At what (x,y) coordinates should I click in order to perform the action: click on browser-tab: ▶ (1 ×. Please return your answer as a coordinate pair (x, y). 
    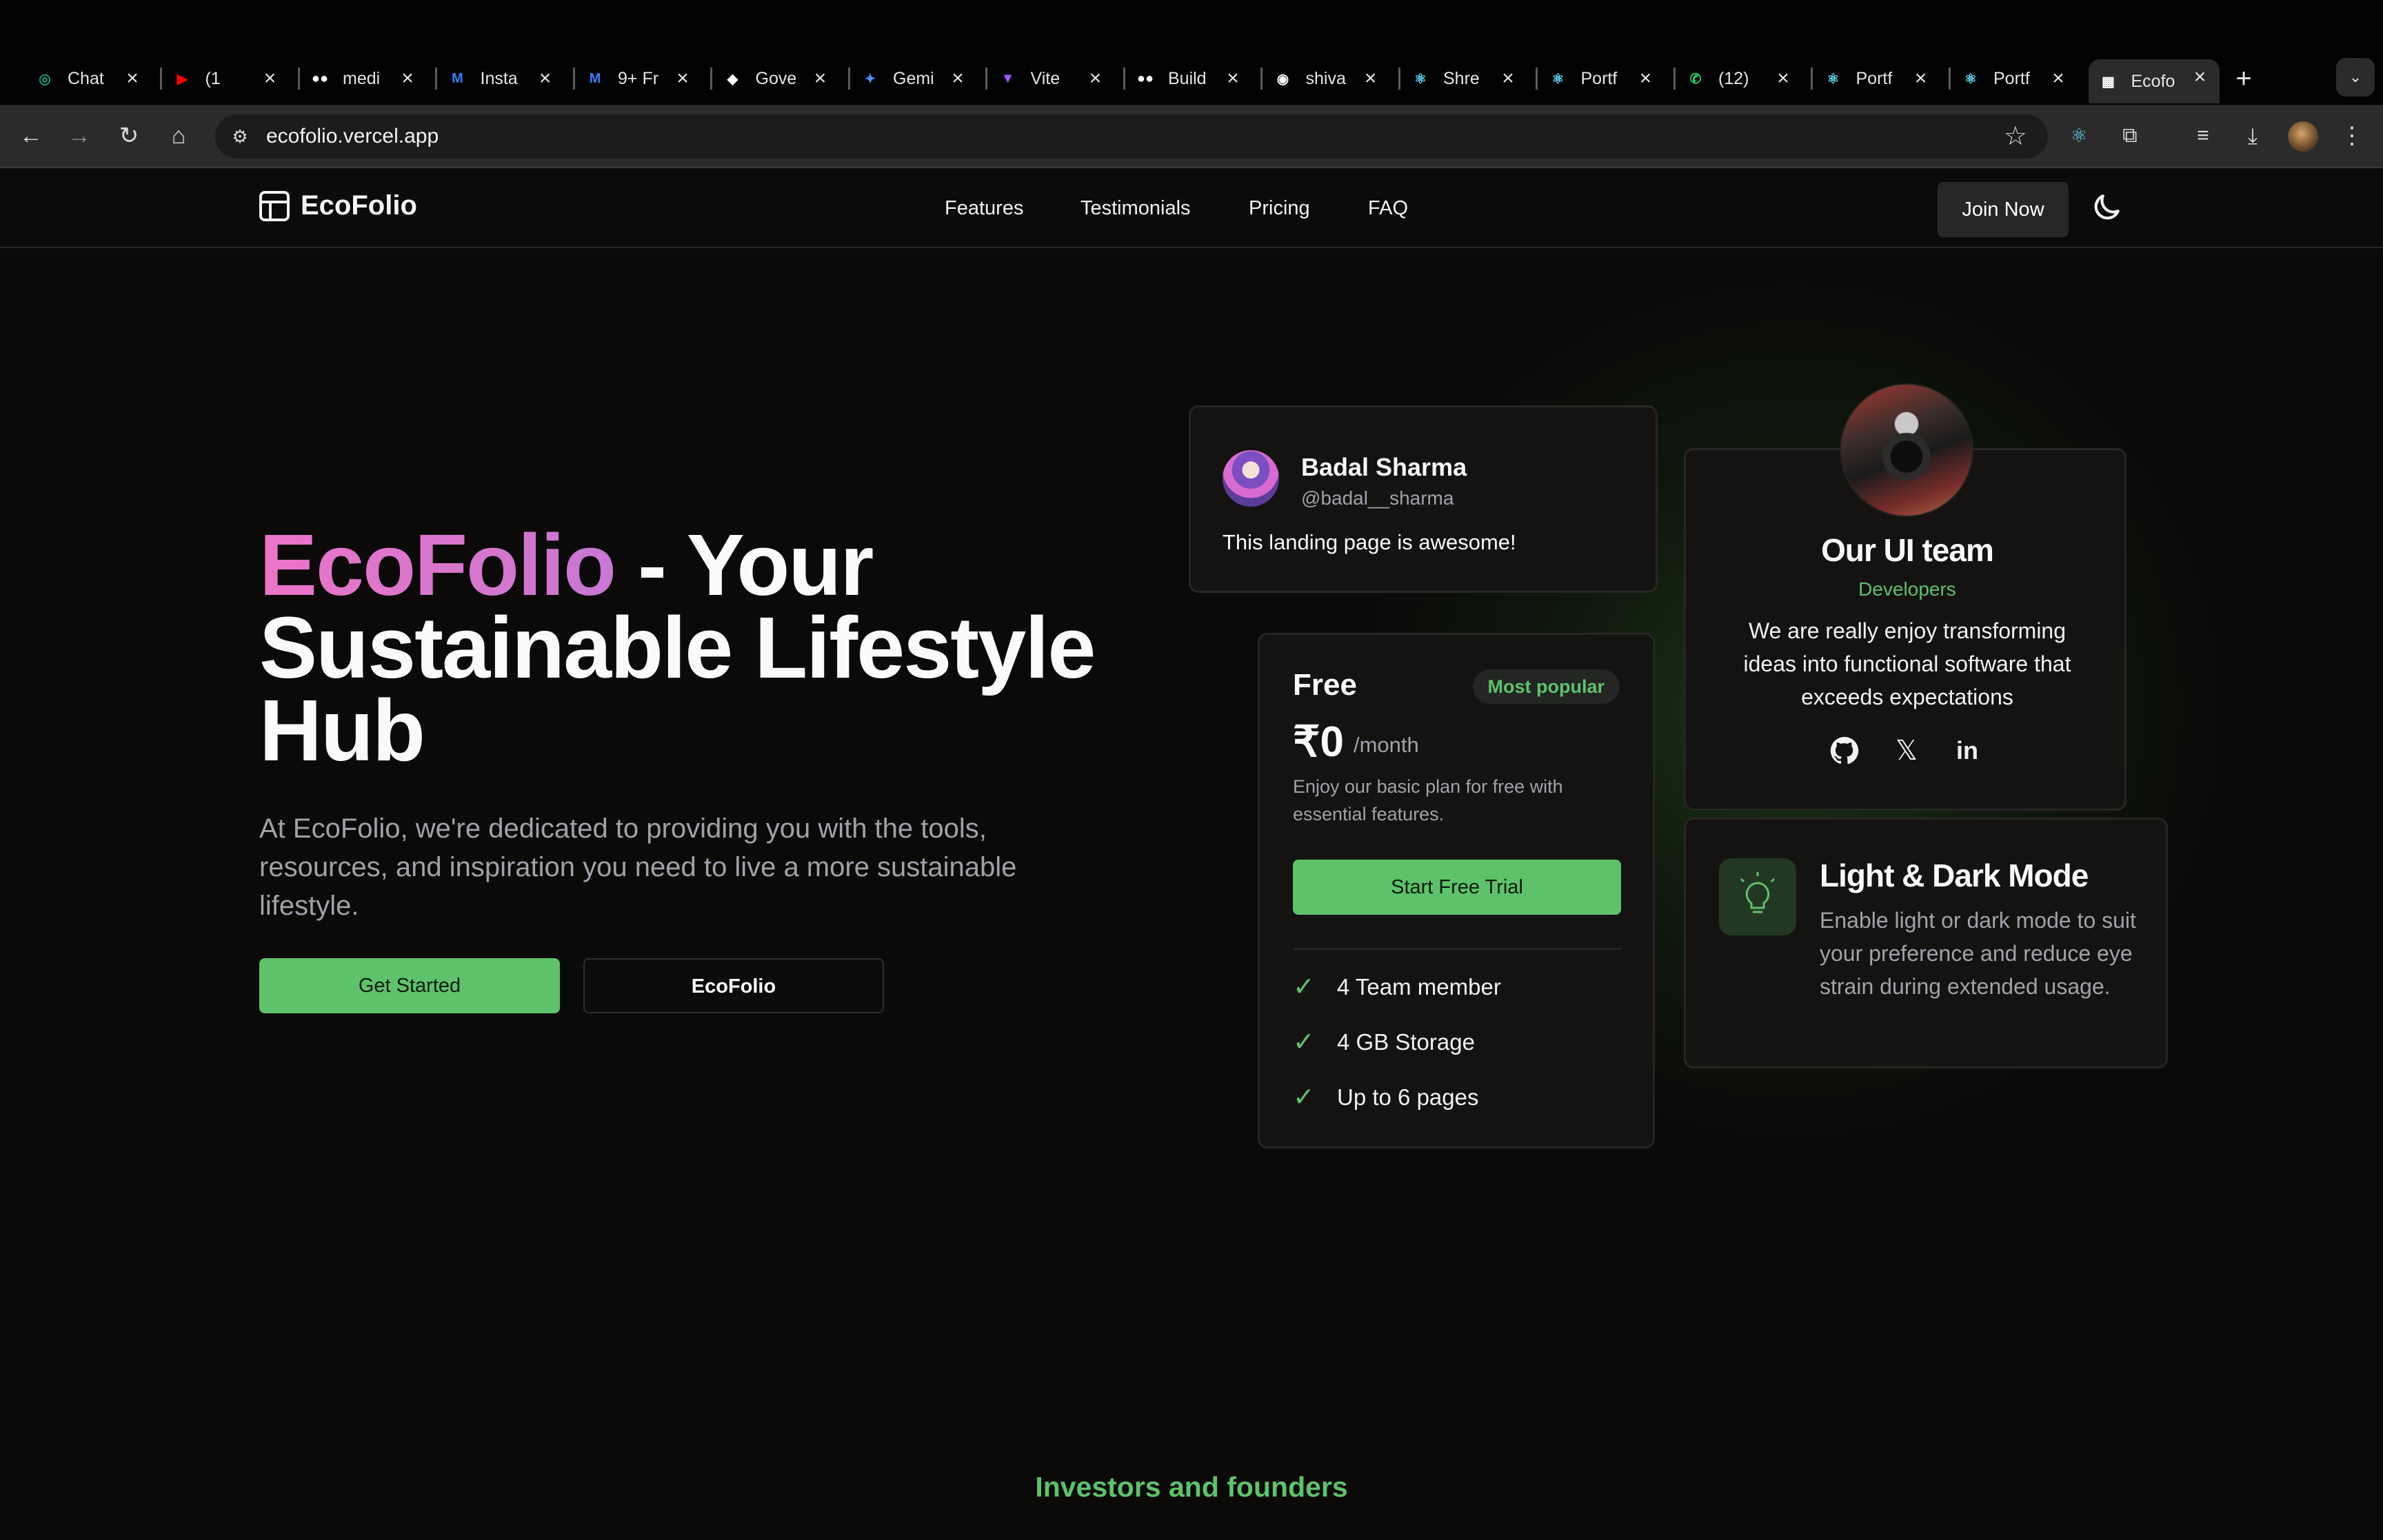
    Looking at the image, I should click on (227, 79).